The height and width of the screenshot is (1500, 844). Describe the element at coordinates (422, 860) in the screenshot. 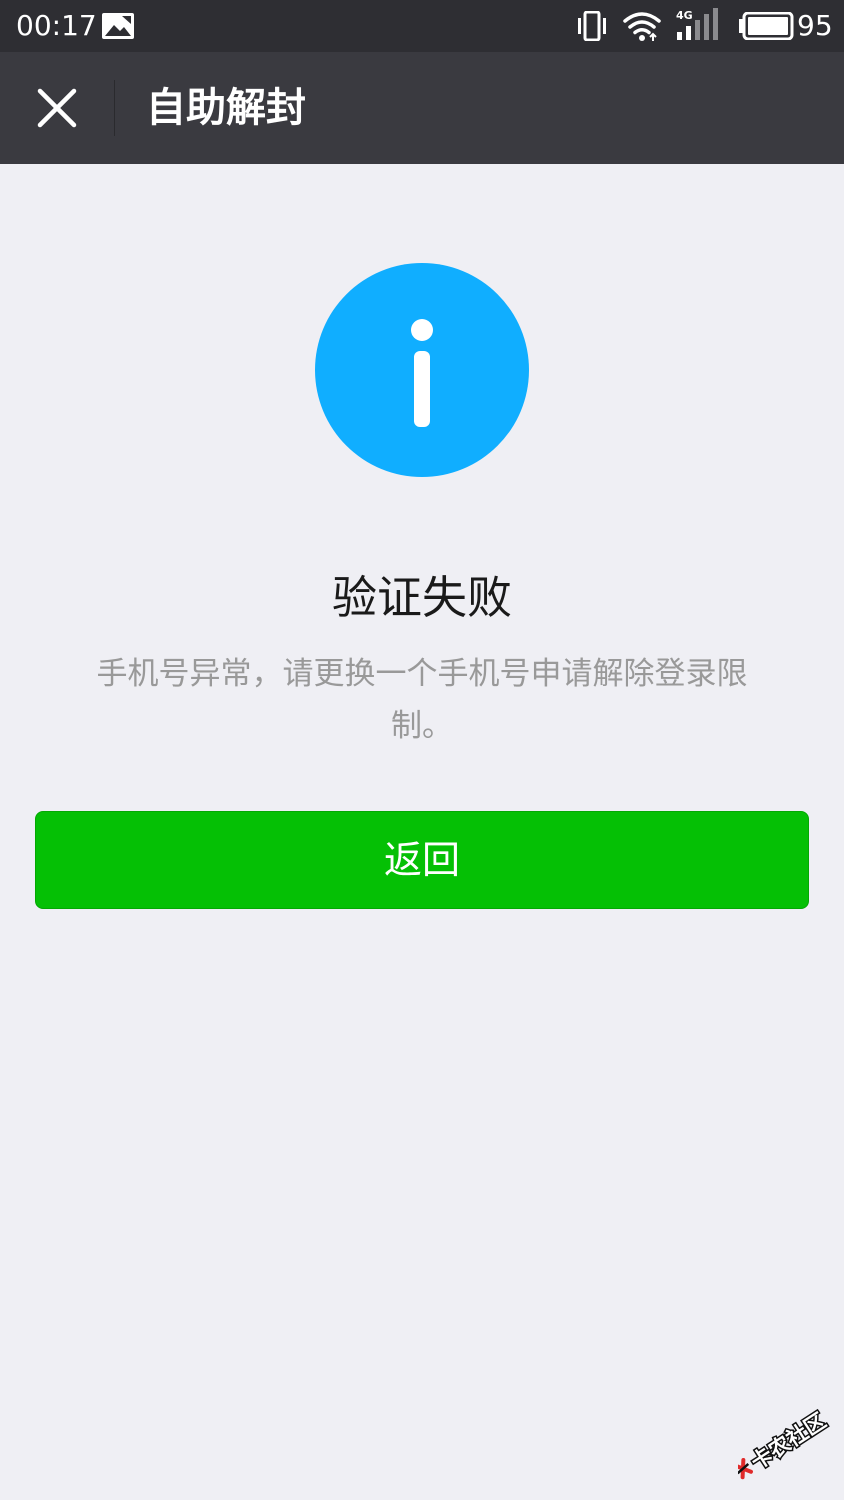

I see `back-button: 返回` at that location.